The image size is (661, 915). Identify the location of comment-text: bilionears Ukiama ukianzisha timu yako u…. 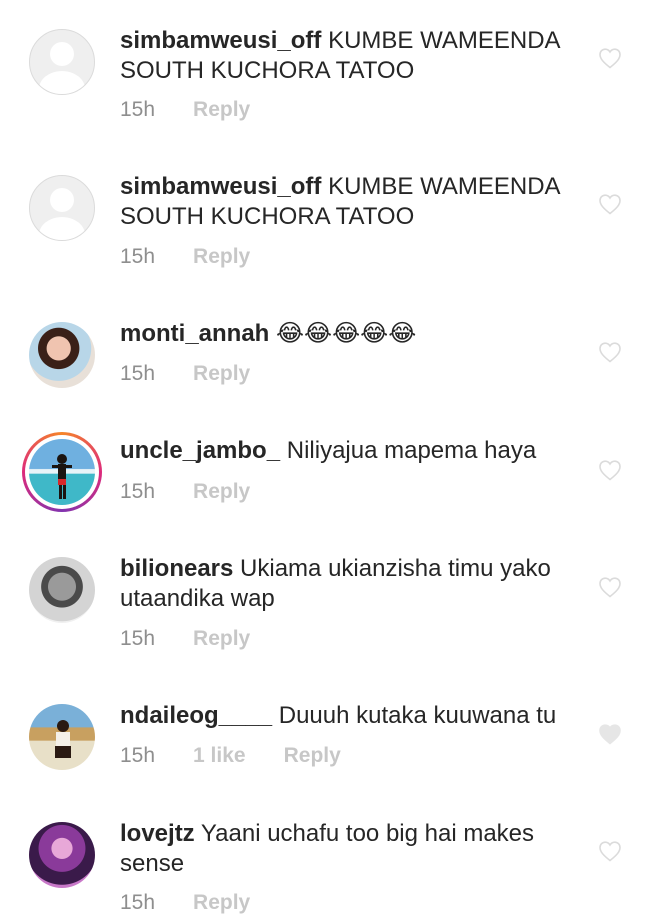
(350, 584).